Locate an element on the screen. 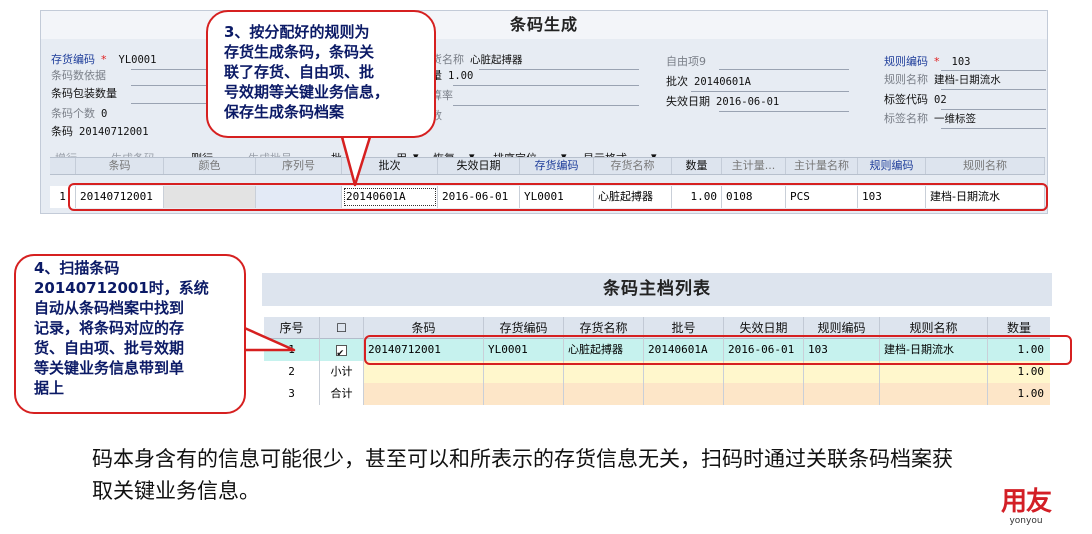  barcode-field: 条码 20140712001 is located at coordinates (100, 132).